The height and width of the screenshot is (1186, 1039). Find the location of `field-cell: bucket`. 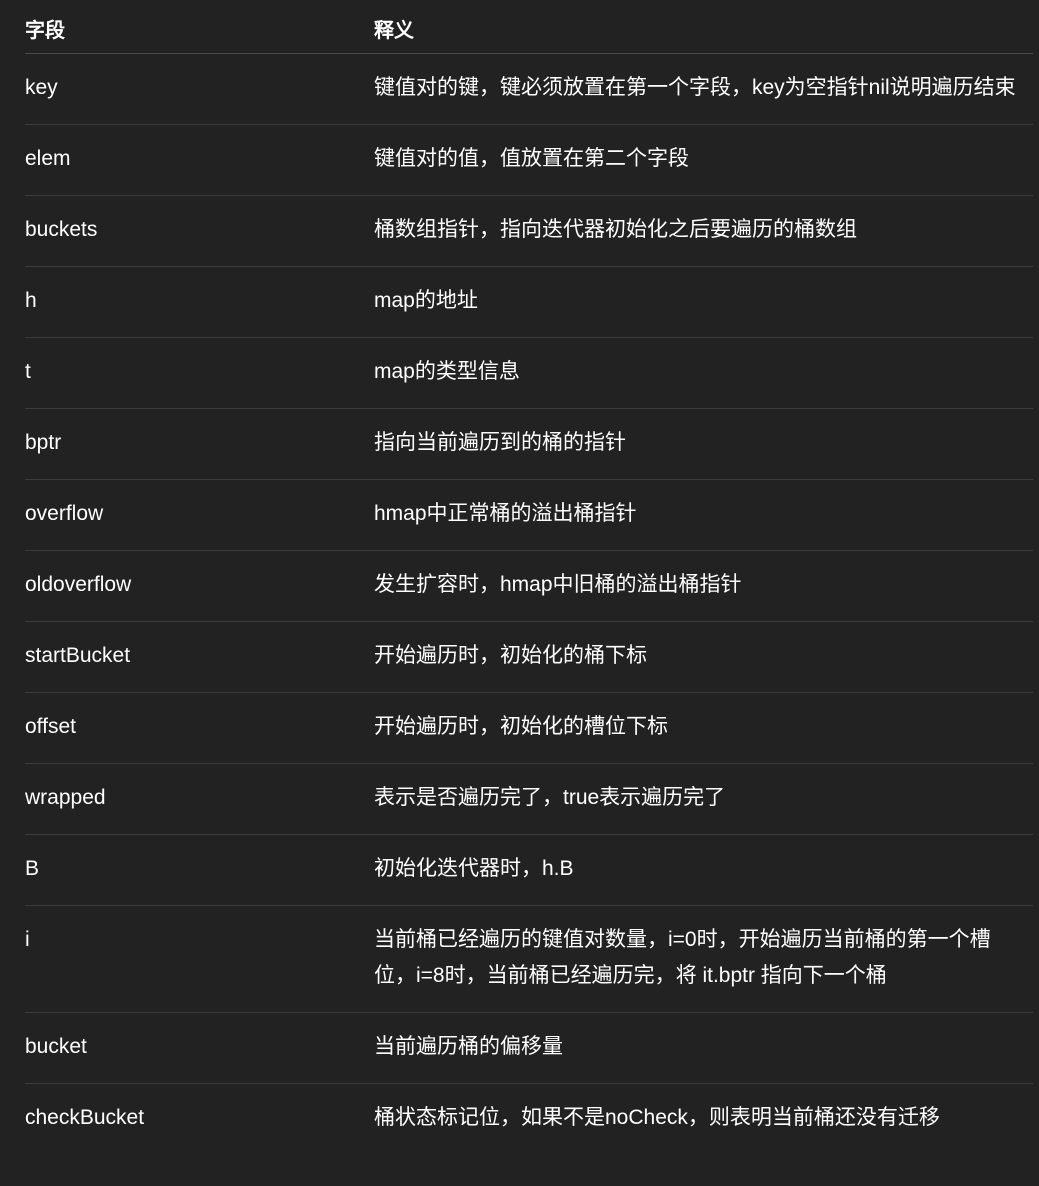

field-cell: bucket is located at coordinates (56, 1046).